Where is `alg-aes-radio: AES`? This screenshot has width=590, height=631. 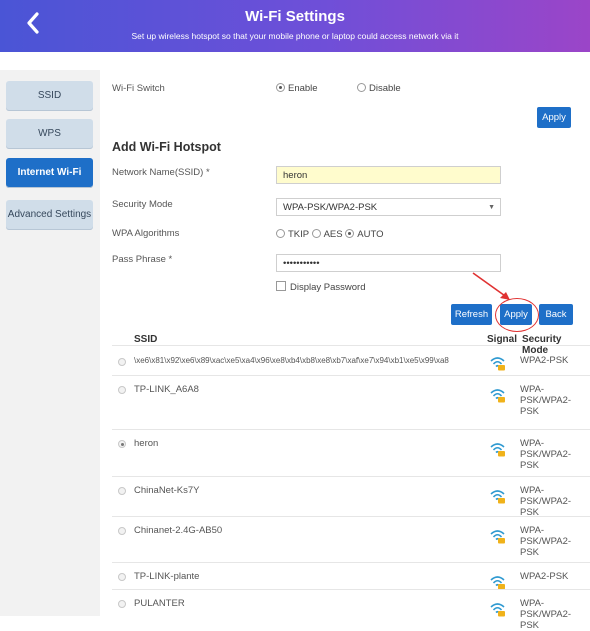 alg-aes-radio: AES is located at coordinates (327, 234).